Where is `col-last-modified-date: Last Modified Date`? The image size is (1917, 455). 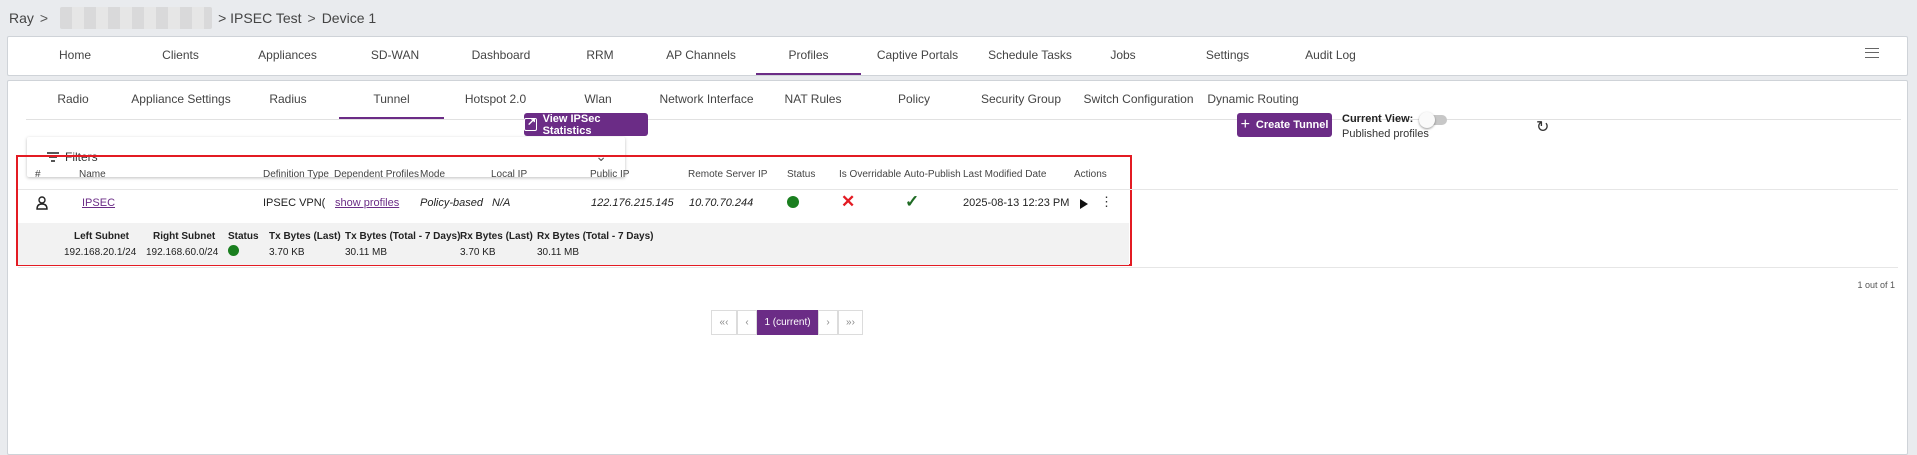
col-last-modified-date: Last Modified Date is located at coordinates (1004, 174).